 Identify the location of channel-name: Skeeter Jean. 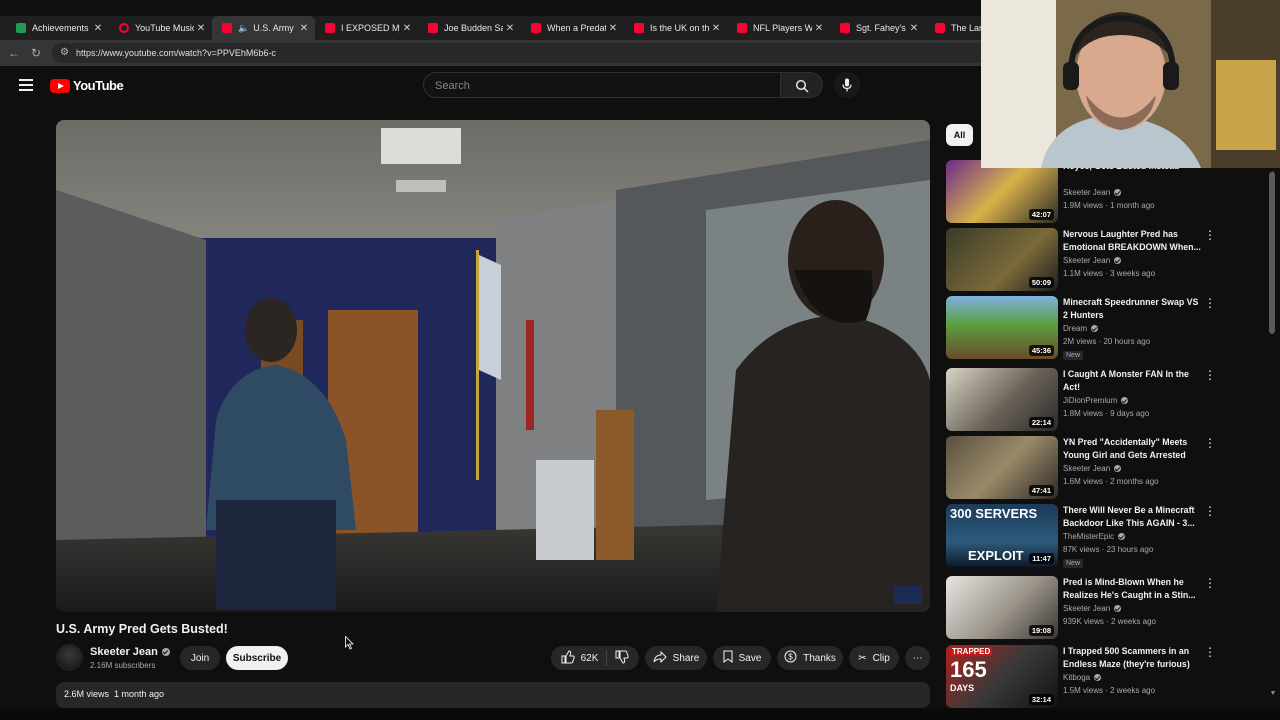
(130, 652).